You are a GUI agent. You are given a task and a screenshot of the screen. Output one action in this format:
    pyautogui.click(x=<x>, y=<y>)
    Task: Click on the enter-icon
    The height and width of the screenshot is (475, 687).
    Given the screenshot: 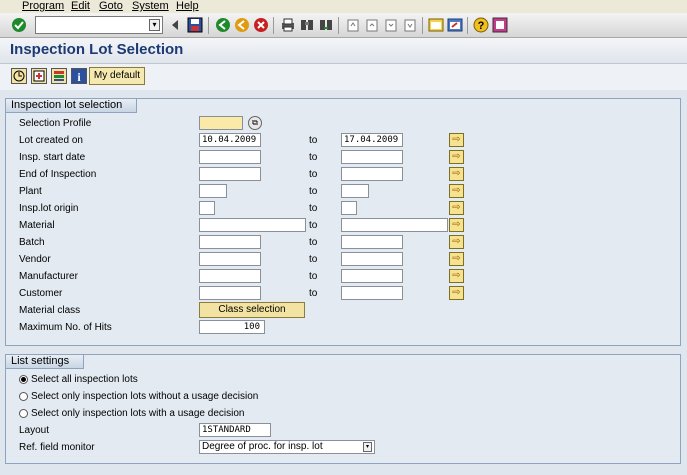 What is the action you would take?
    pyautogui.click(x=19, y=25)
    